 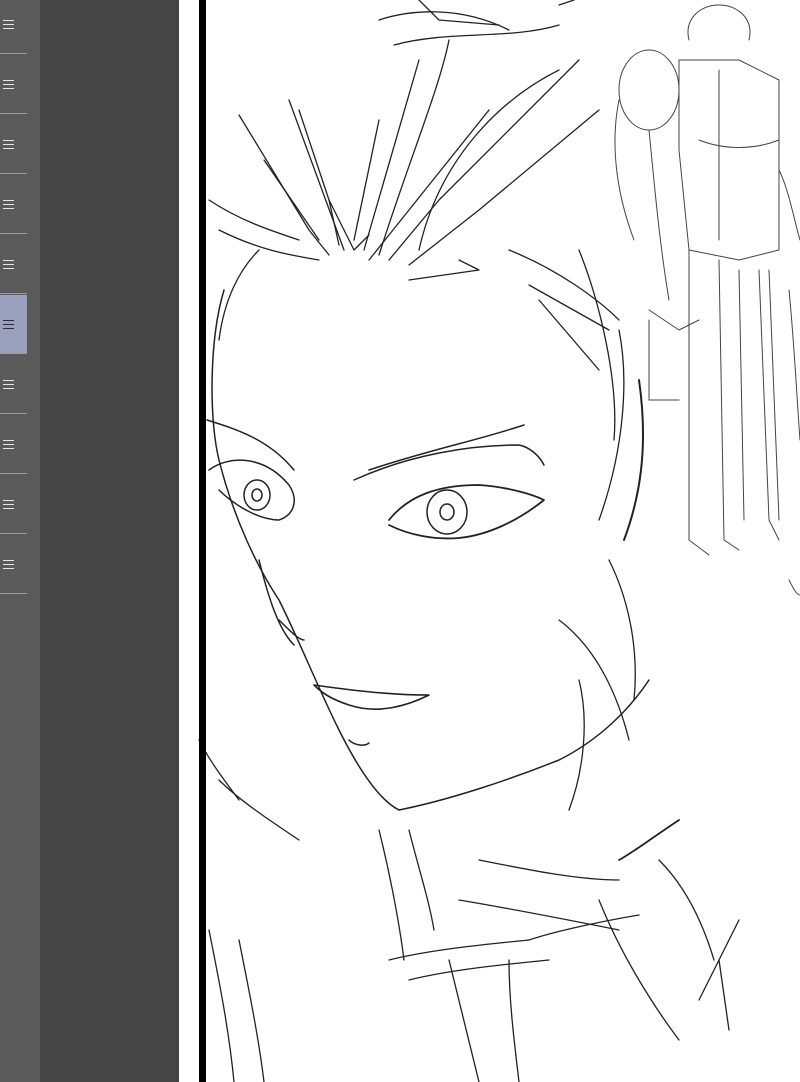 What do you see at coordinates (707, 300) in the screenshot?
I see `background-figures` at bounding box center [707, 300].